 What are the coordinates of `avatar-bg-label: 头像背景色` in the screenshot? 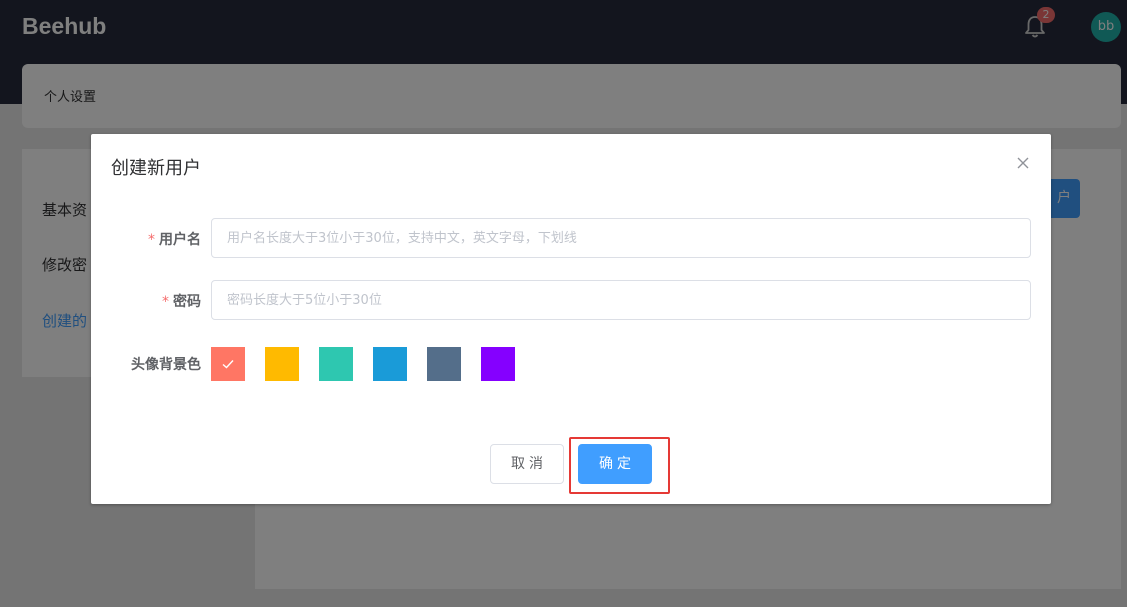 It's located at (166, 365).